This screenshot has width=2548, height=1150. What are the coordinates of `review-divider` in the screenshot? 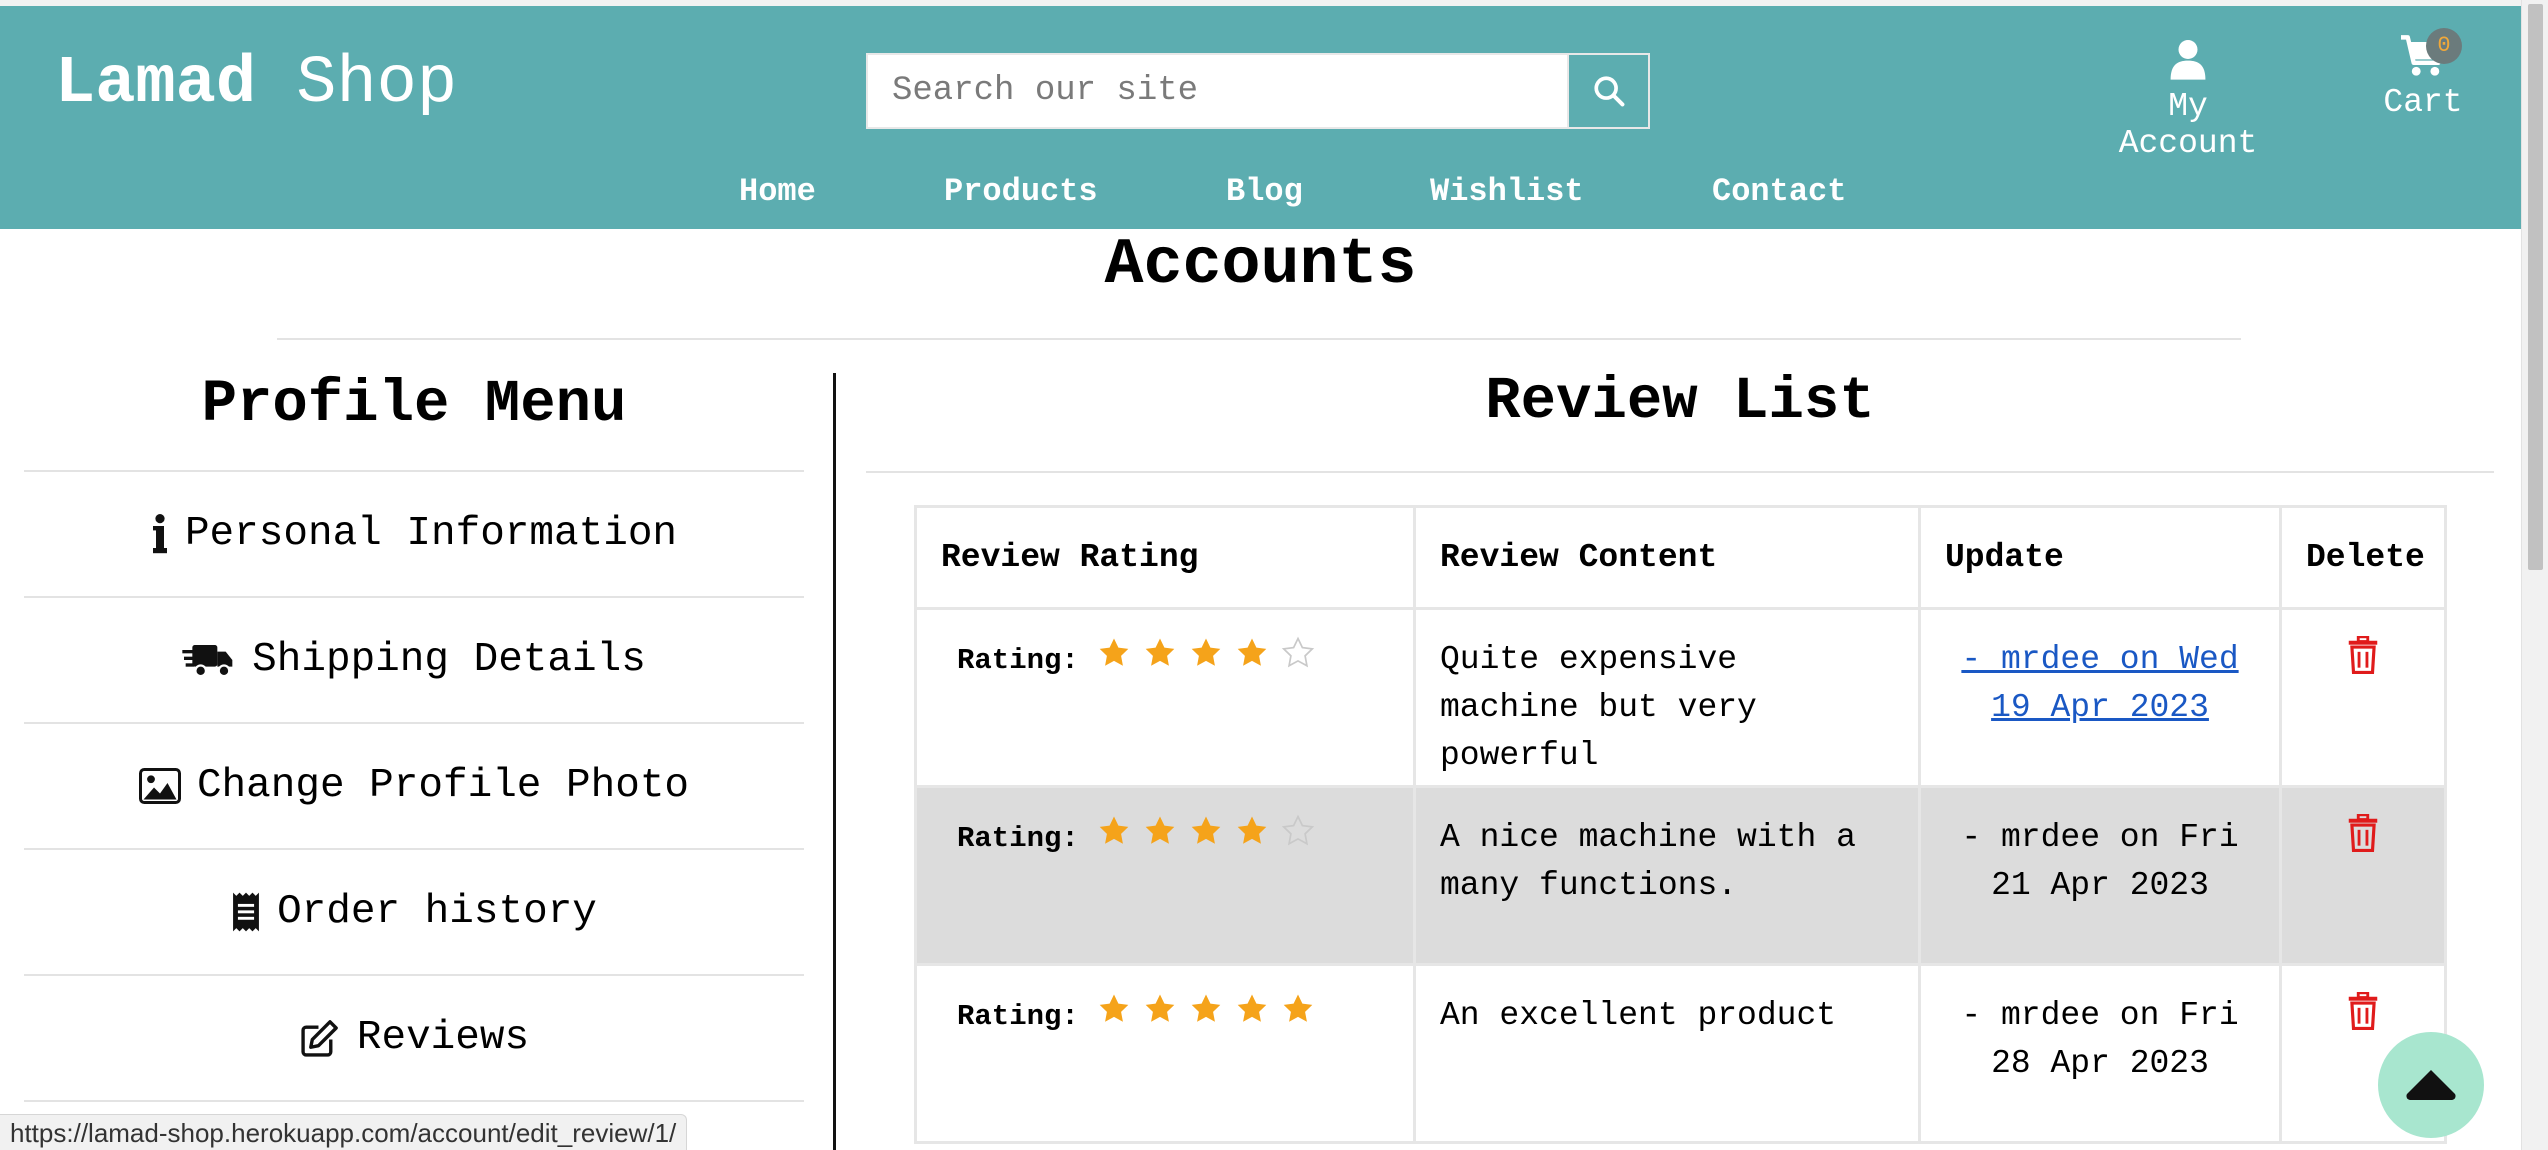 It's located at (1680, 472).